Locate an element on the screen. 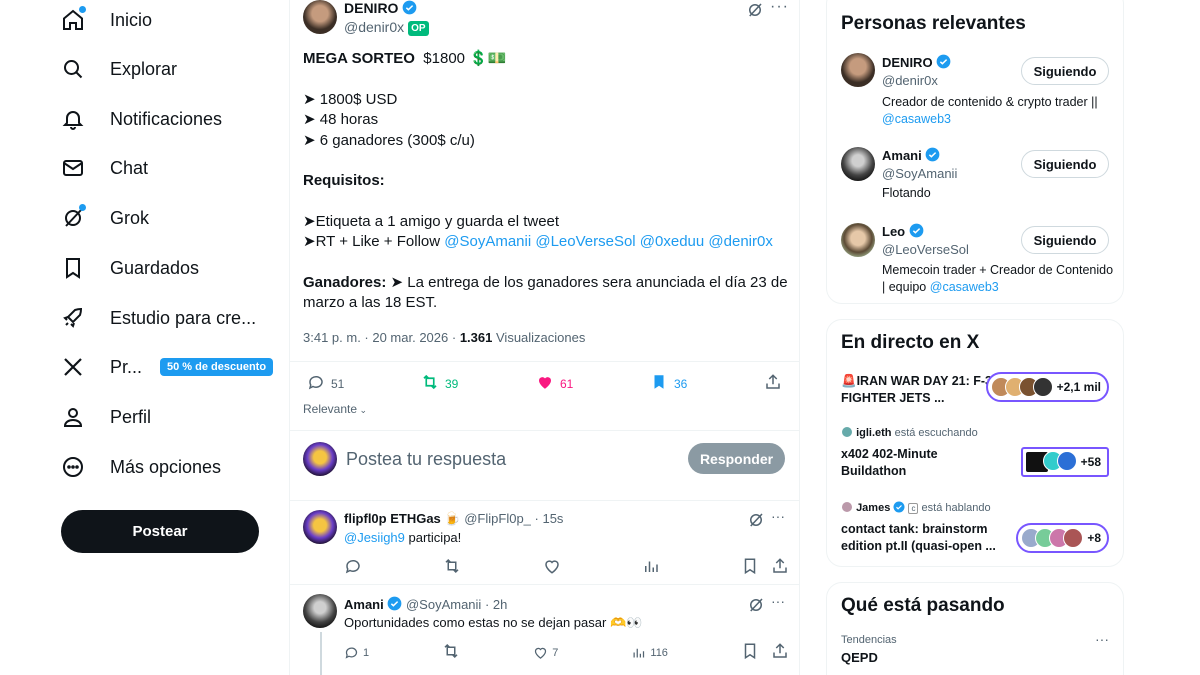 The width and height of the screenshot is (1200, 675). reply-button: 1 is located at coordinates (356, 652).